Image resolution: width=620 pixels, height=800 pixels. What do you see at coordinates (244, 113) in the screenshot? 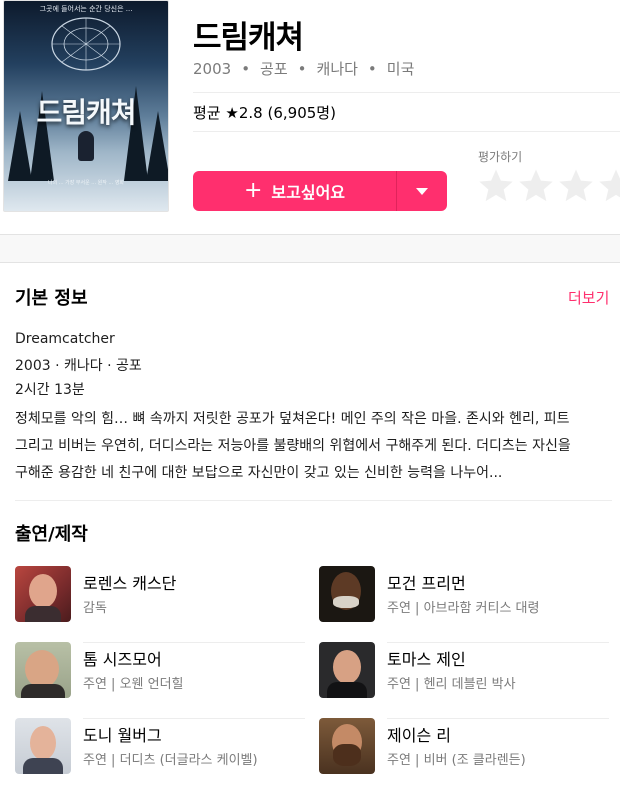
I see `rating-value: ★2.8` at bounding box center [244, 113].